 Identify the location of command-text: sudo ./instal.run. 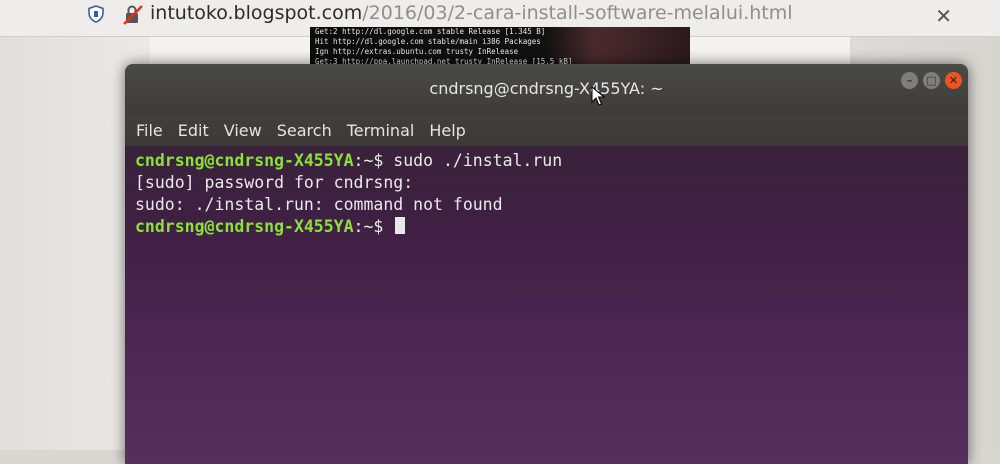
(473, 160).